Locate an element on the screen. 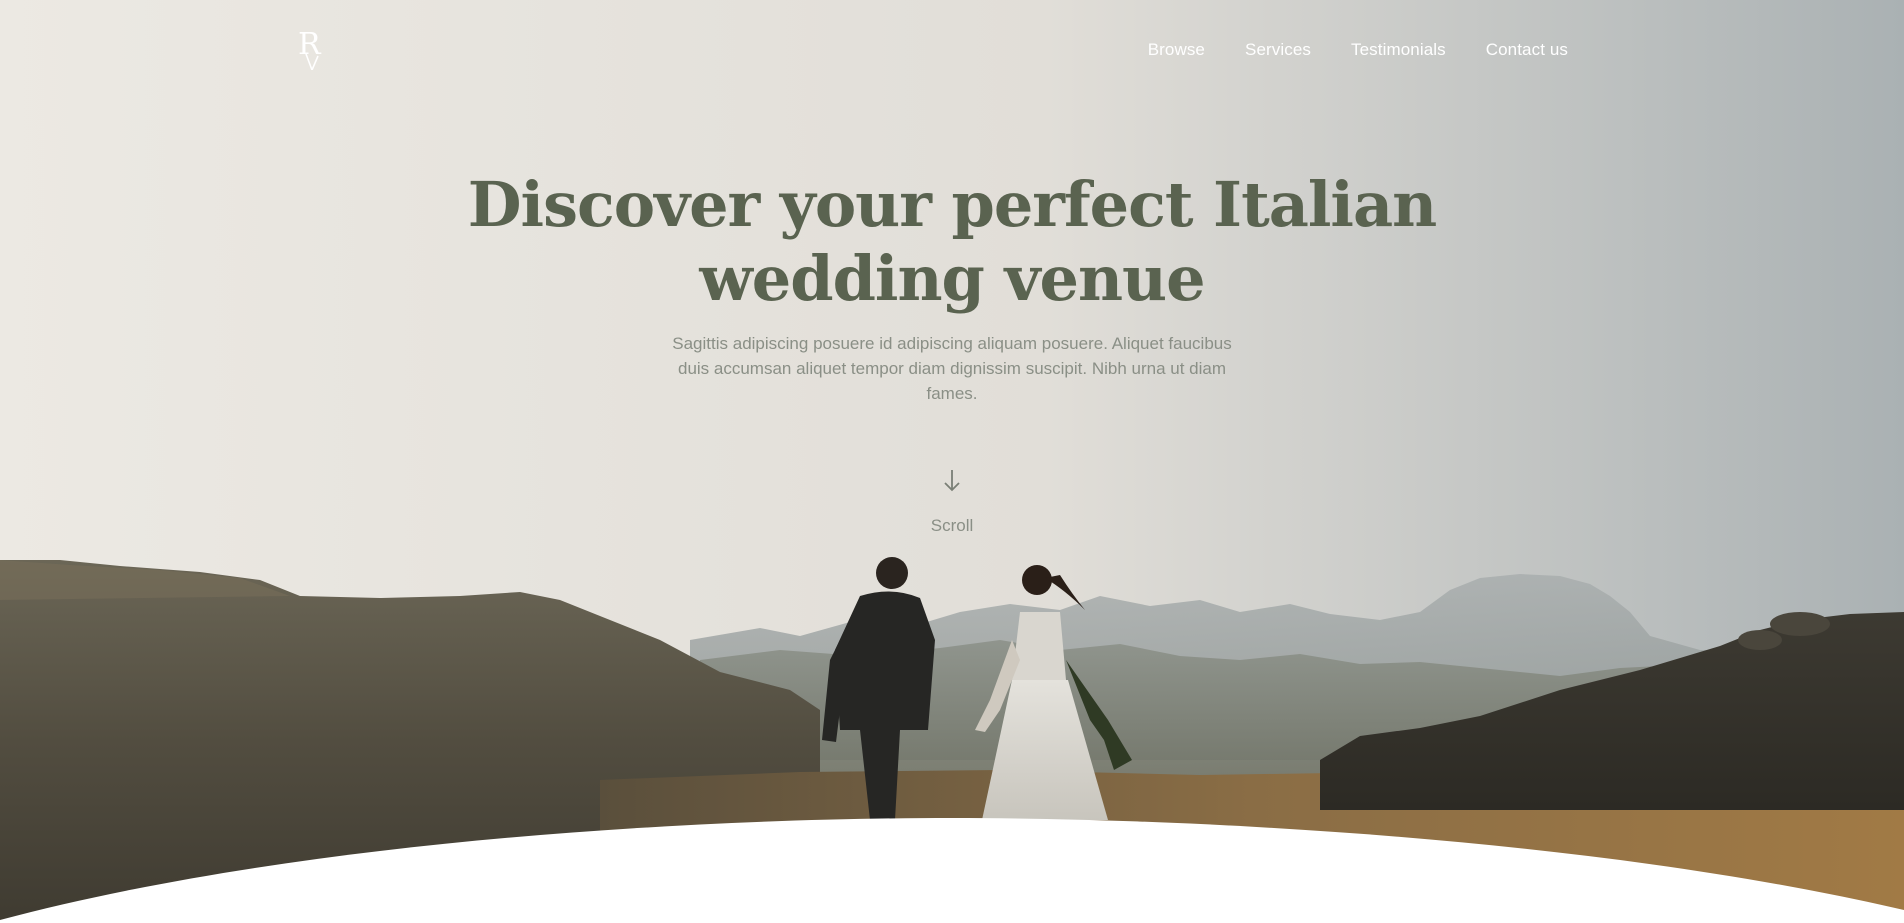 The width and height of the screenshot is (1904, 923). arrow-down-icon is located at coordinates (952, 481).